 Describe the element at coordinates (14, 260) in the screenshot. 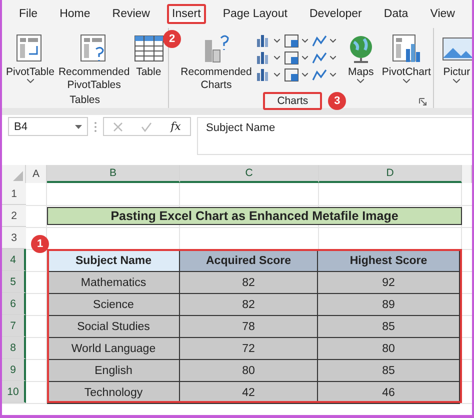

I see `row-header: 4` at that location.